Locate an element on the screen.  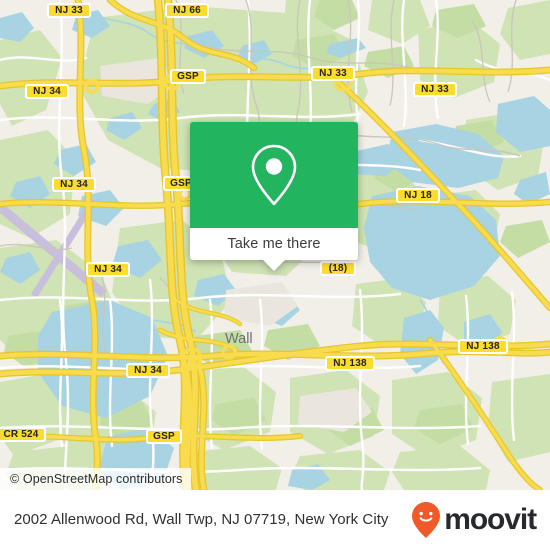
city-label-text: Wall is located at coordinates (239, 339).